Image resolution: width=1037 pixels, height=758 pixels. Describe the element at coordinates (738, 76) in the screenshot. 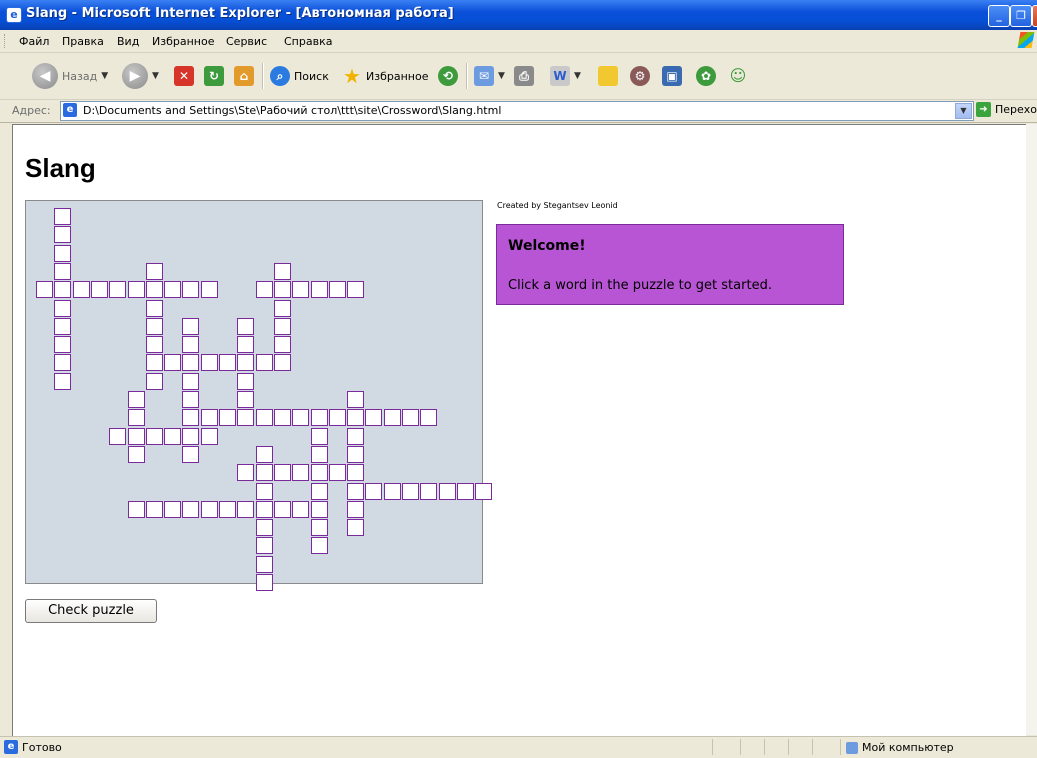

I see `messenger-button: ☺` at that location.